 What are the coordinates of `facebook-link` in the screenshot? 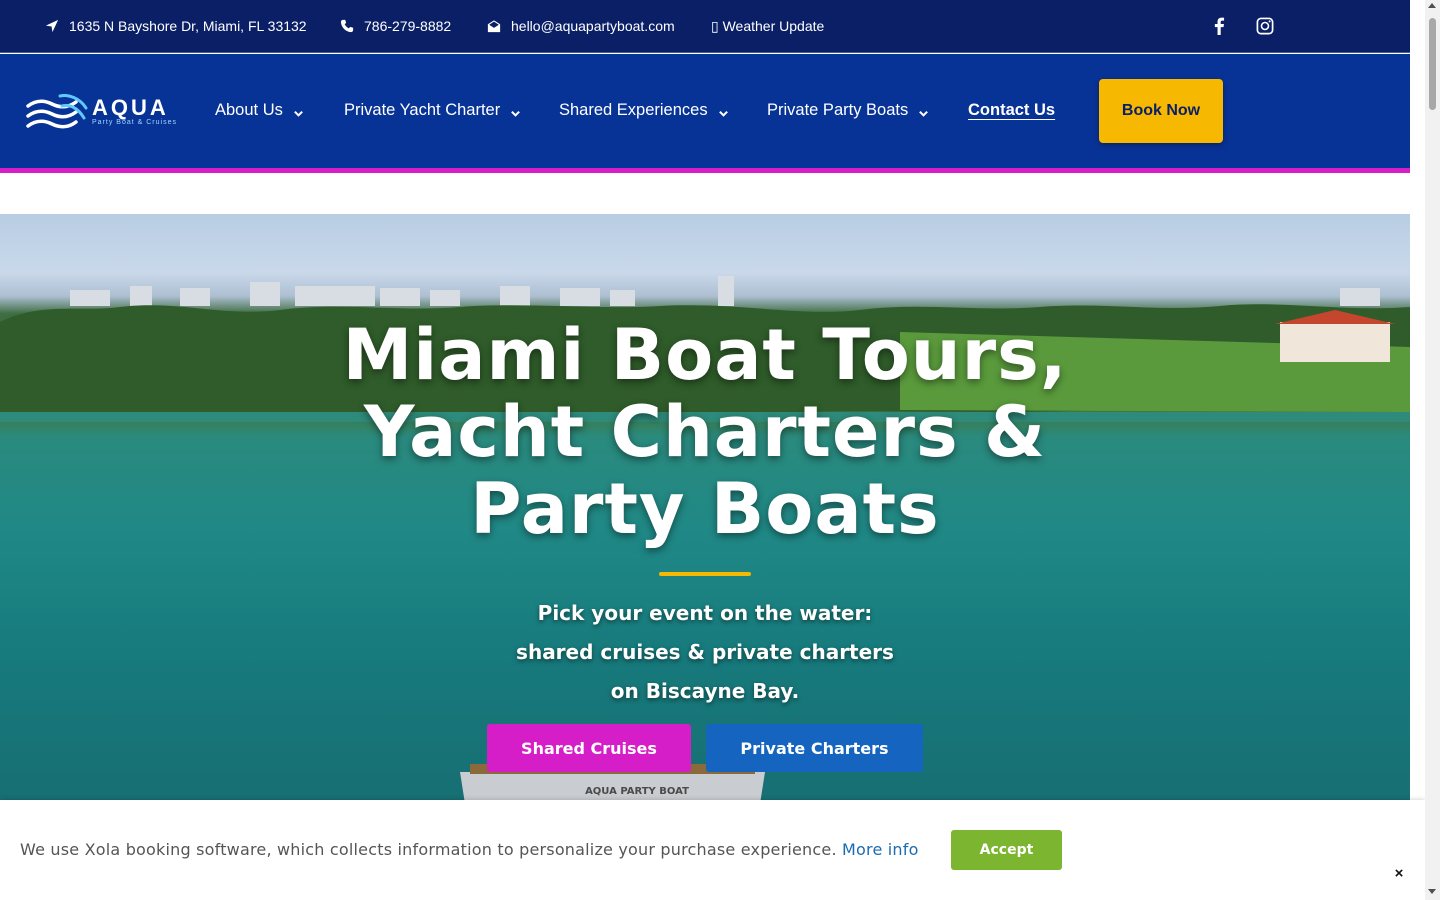 It's located at (1220, 27).